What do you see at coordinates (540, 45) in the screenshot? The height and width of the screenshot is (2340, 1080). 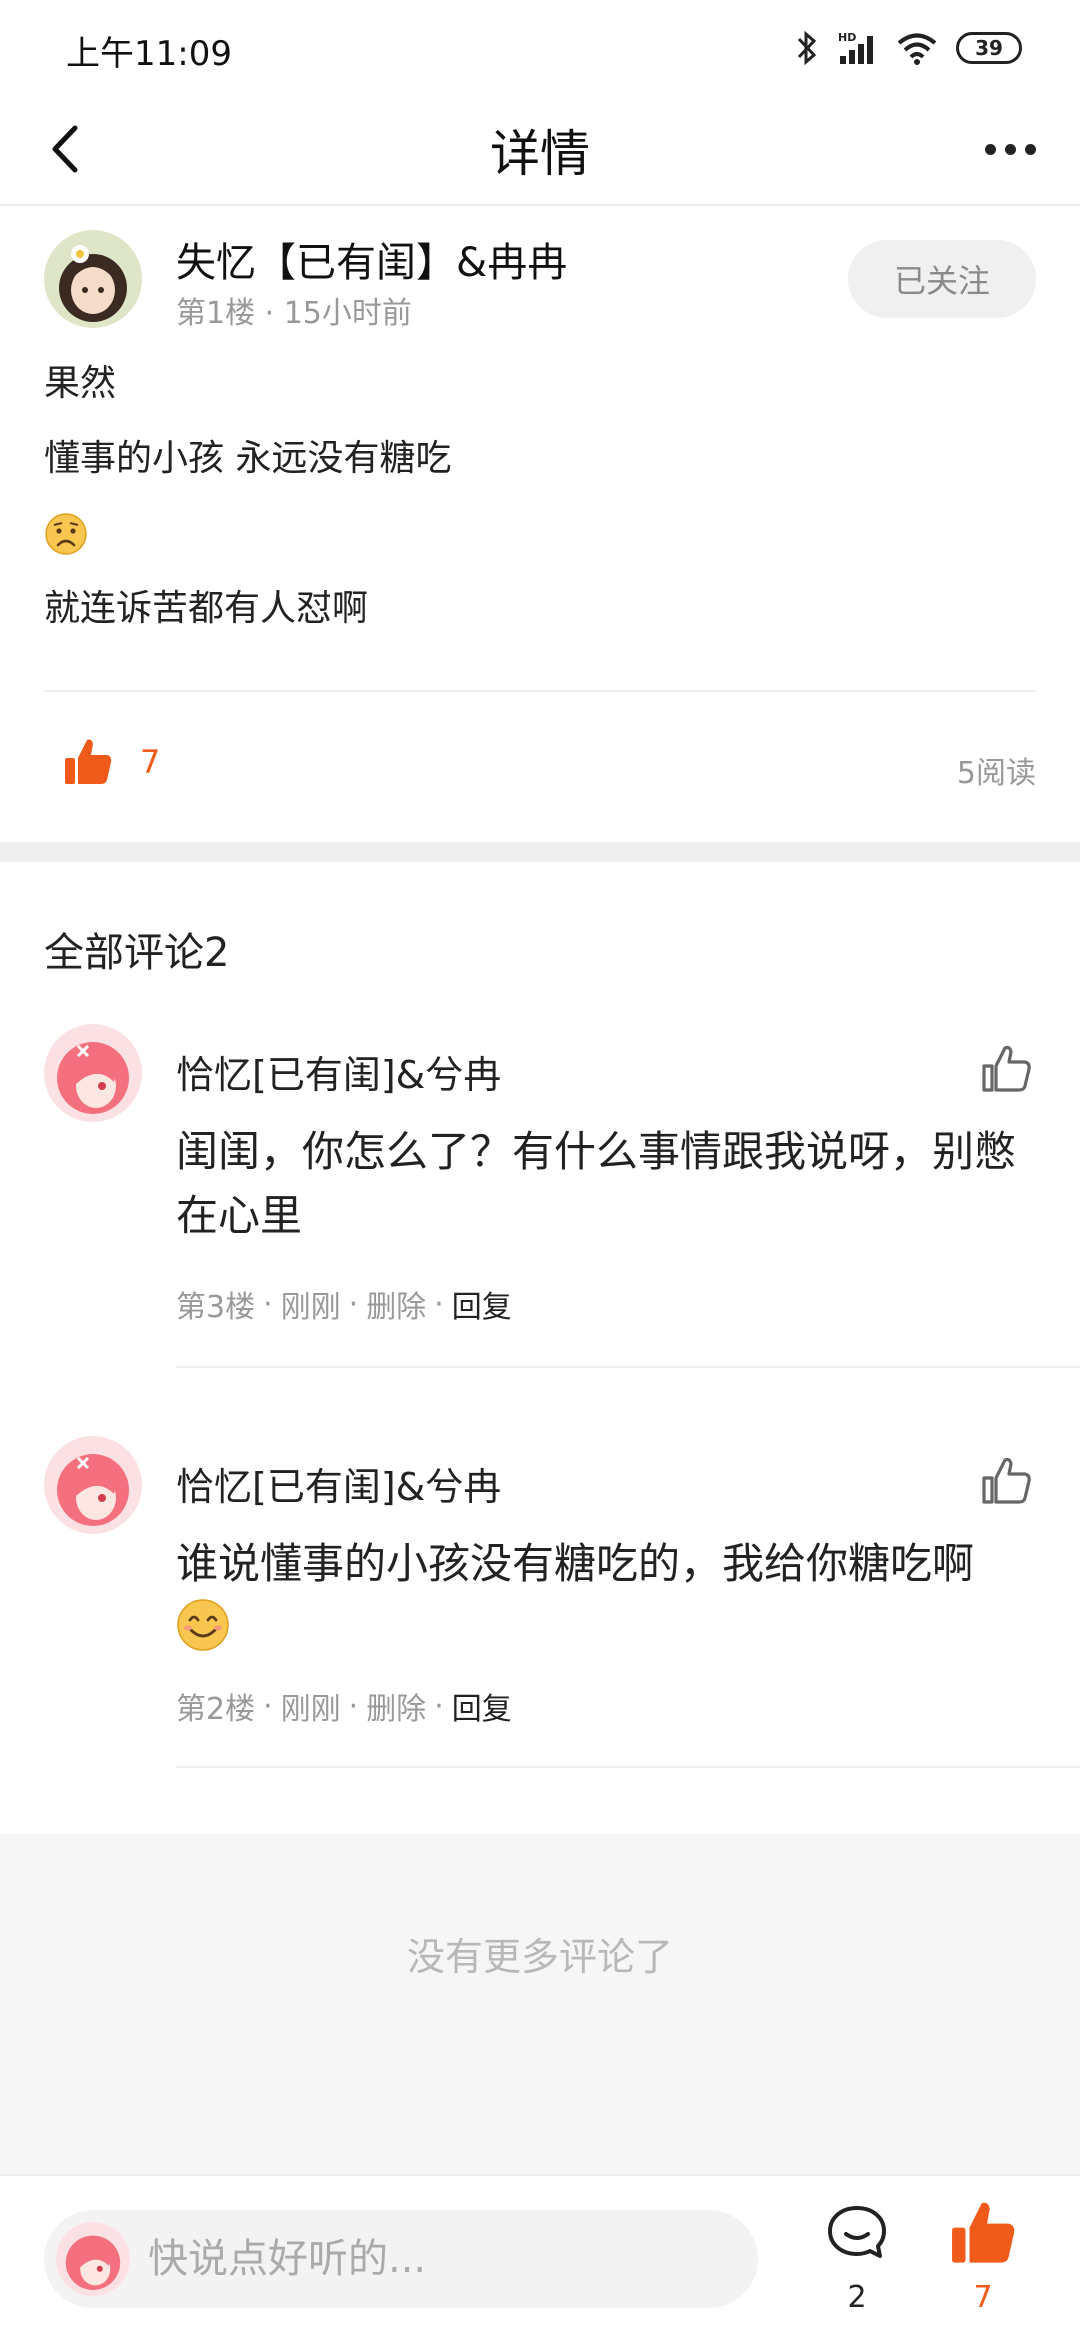 I see `status-bar: 上午11:09 HD 39` at bounding box center [540, 45].